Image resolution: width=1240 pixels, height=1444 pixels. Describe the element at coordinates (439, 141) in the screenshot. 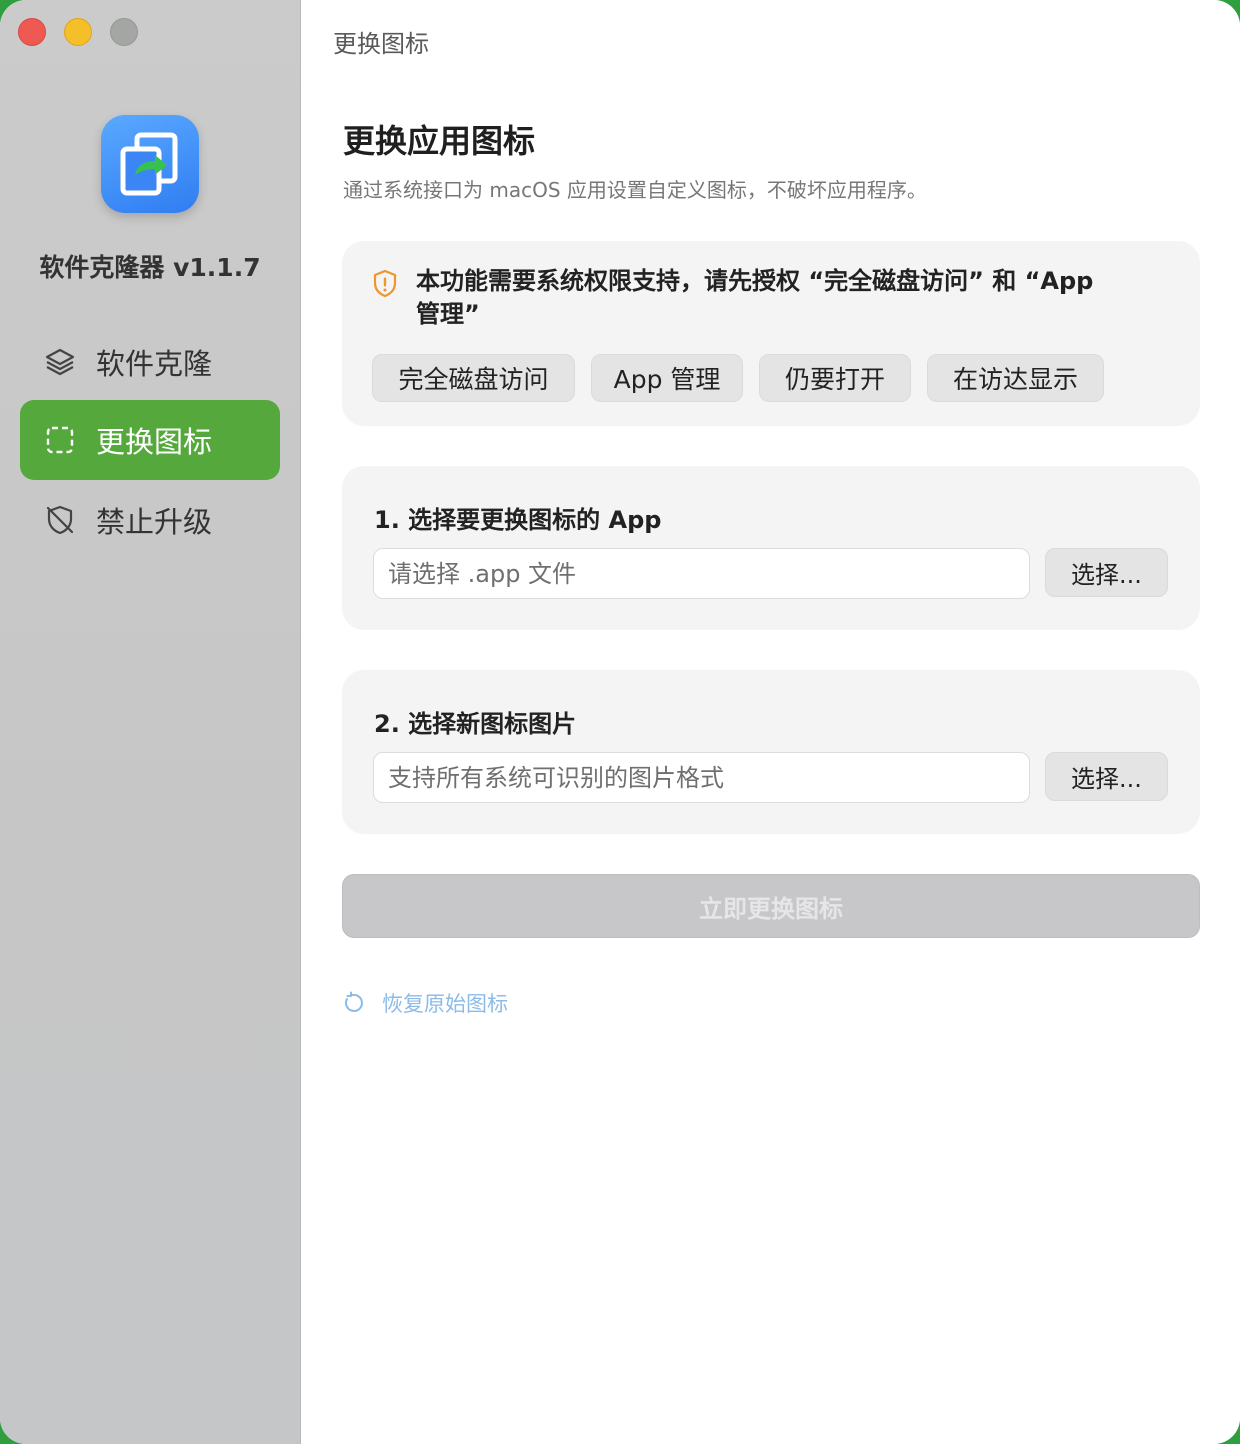

I see `page-title: 更换应用图标` at that location.